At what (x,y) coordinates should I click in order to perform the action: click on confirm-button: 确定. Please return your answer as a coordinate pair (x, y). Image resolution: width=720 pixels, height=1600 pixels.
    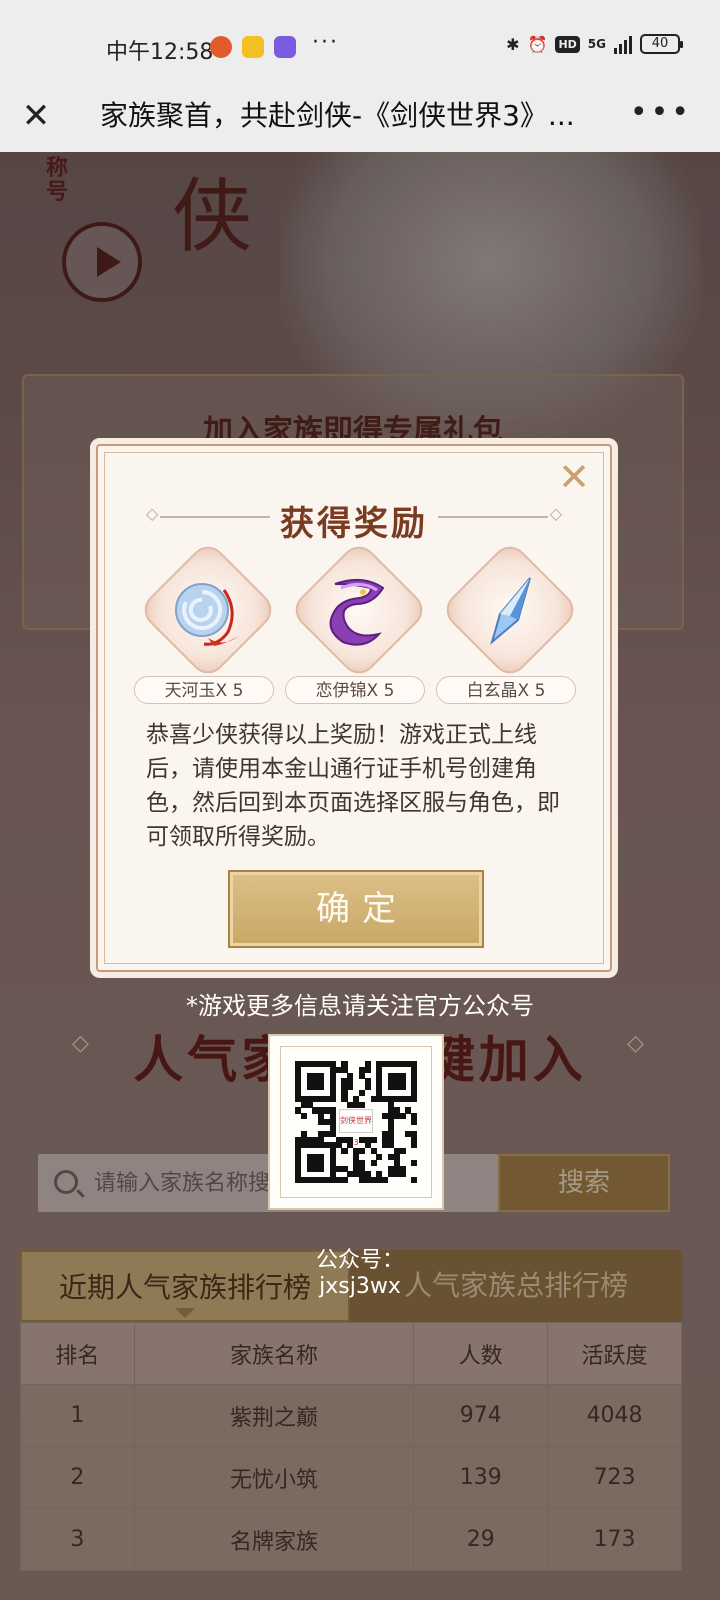
    Looking at the image, I should click on (356, 909).